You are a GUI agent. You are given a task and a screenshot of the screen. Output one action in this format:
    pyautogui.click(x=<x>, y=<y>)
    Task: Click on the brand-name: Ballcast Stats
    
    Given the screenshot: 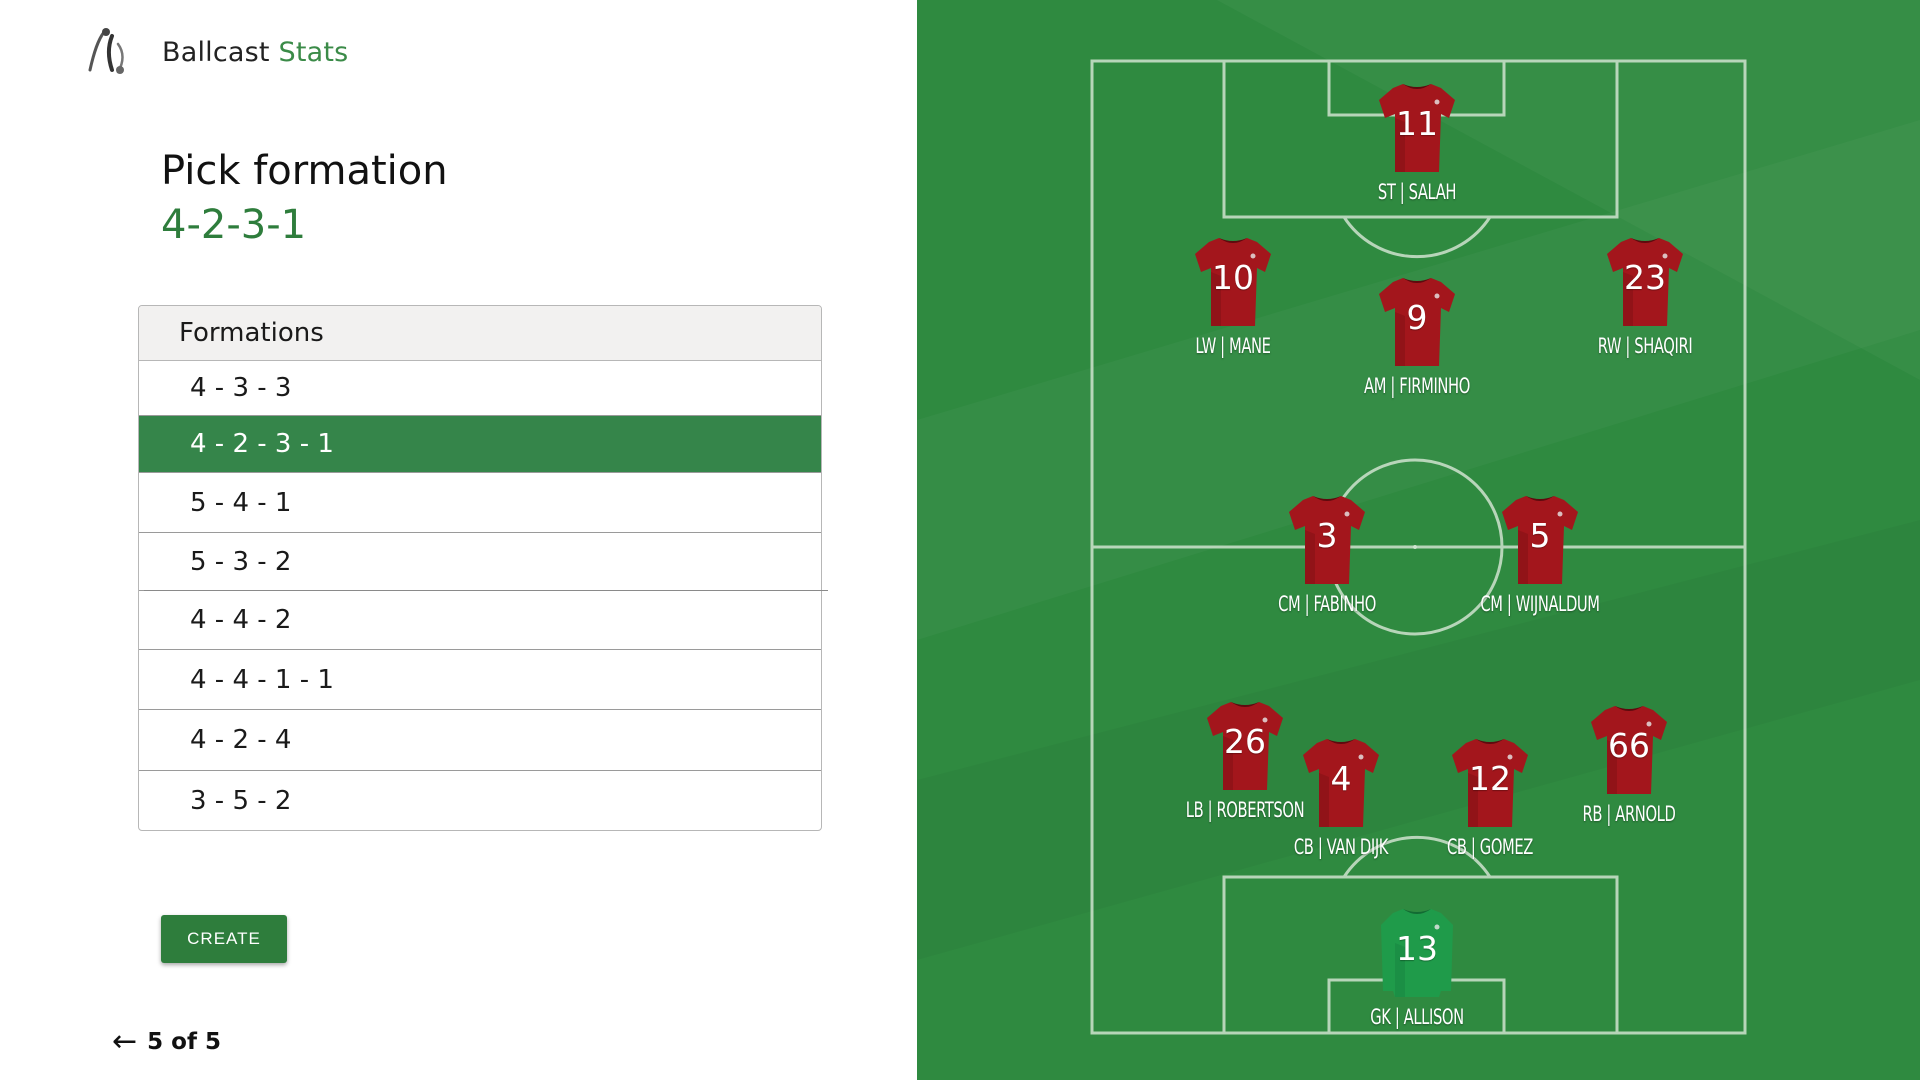 What is the action you would take?
    pyautogui.click(x=255, y=52)
    